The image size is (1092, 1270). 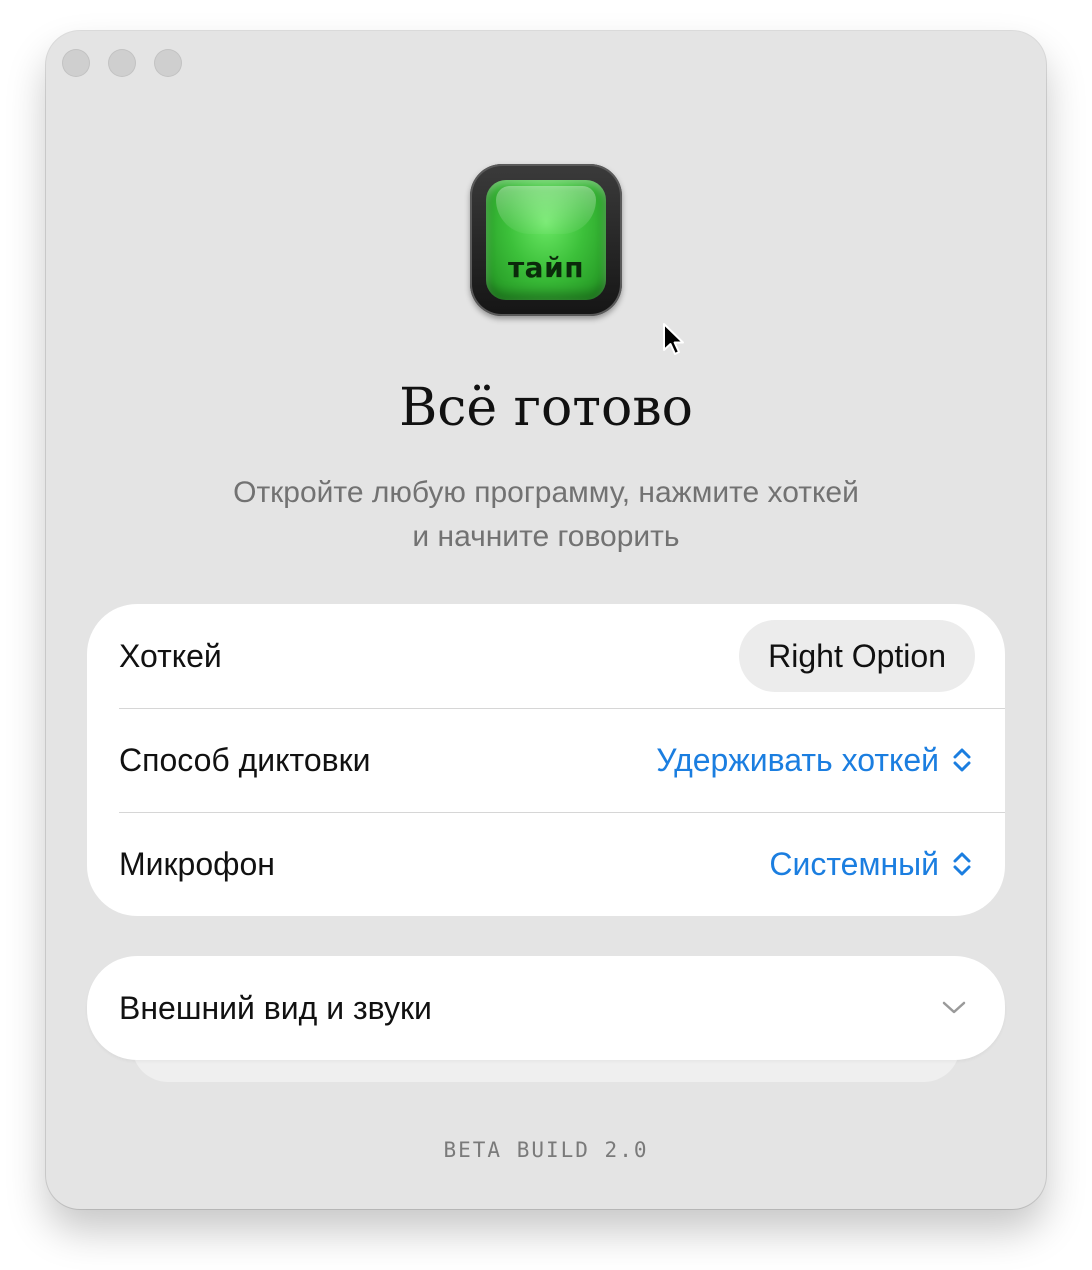 What do you see at coordinates (170, 655) in the screenshot?
I see `hotkey-label: Хоткей` at bounding box center [170, 655].